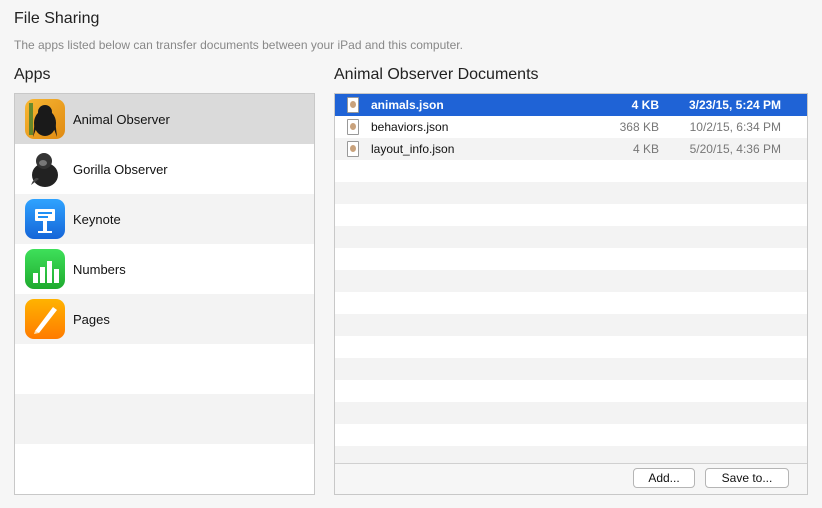 The width and height of the screenshot is (822, 508). I want to click on document-name: layout_info.json, so click(413, 149).